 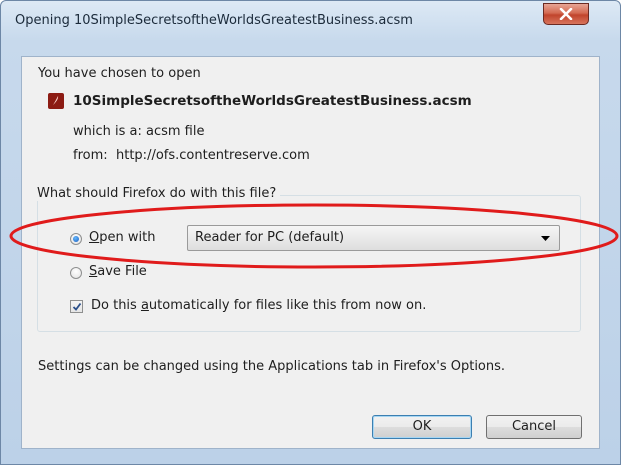 I want to click on open-with-label: Open with, so click(x=122, y=237).